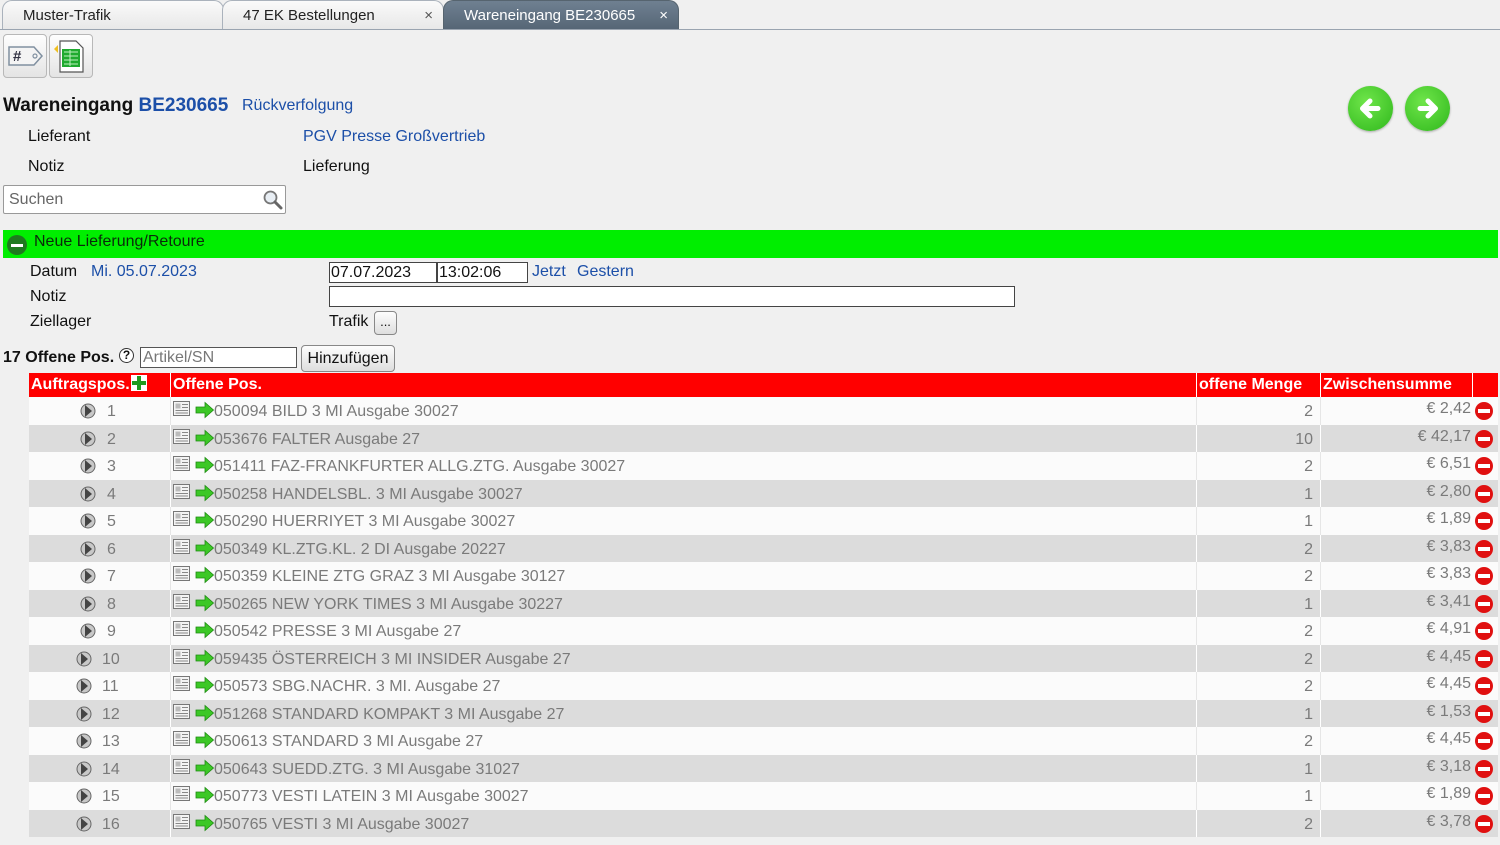 The height and width of the screenshot is (845, 1500). I want to click on next-button, so click(1427, 108).